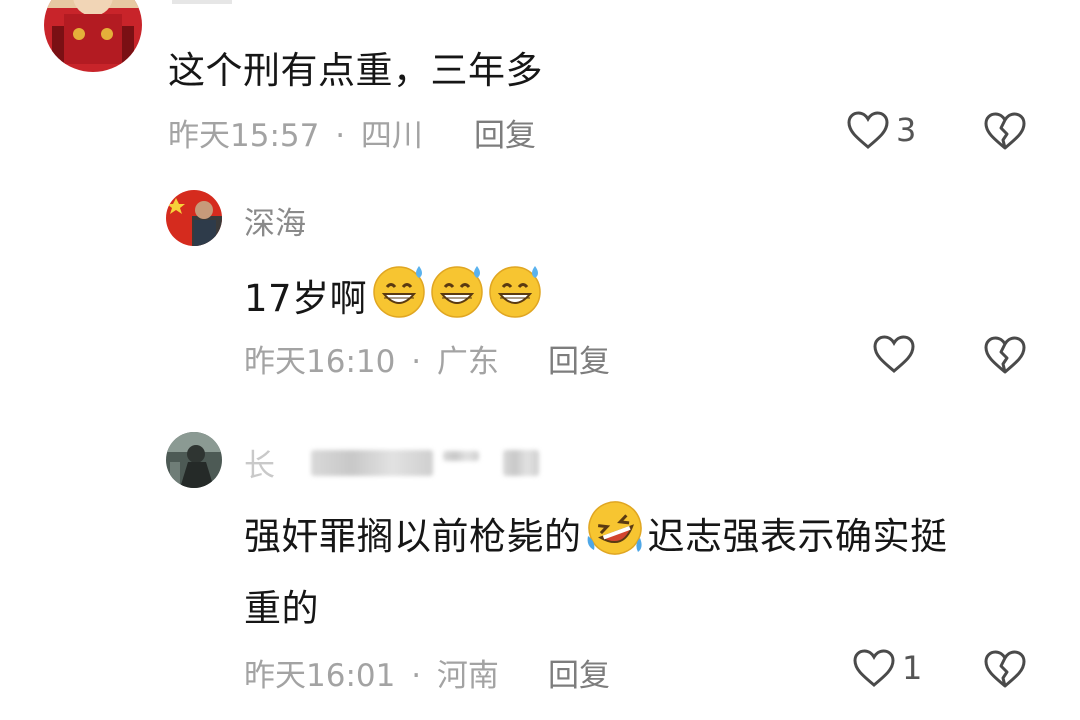 Image resolution: width=1080 pixels, height=720 pixels. What do you see at coordinates (912, 668) in the screenshot?
I see `reply2-like-count: 1` at bounding box center [912, 668].